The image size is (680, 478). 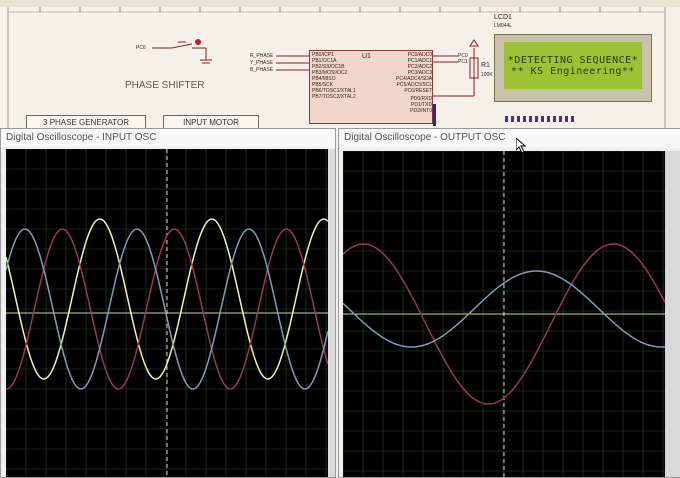 I want to click on phase-shifter-label: PHASE SHIFTER, so click(x=165, y=85).